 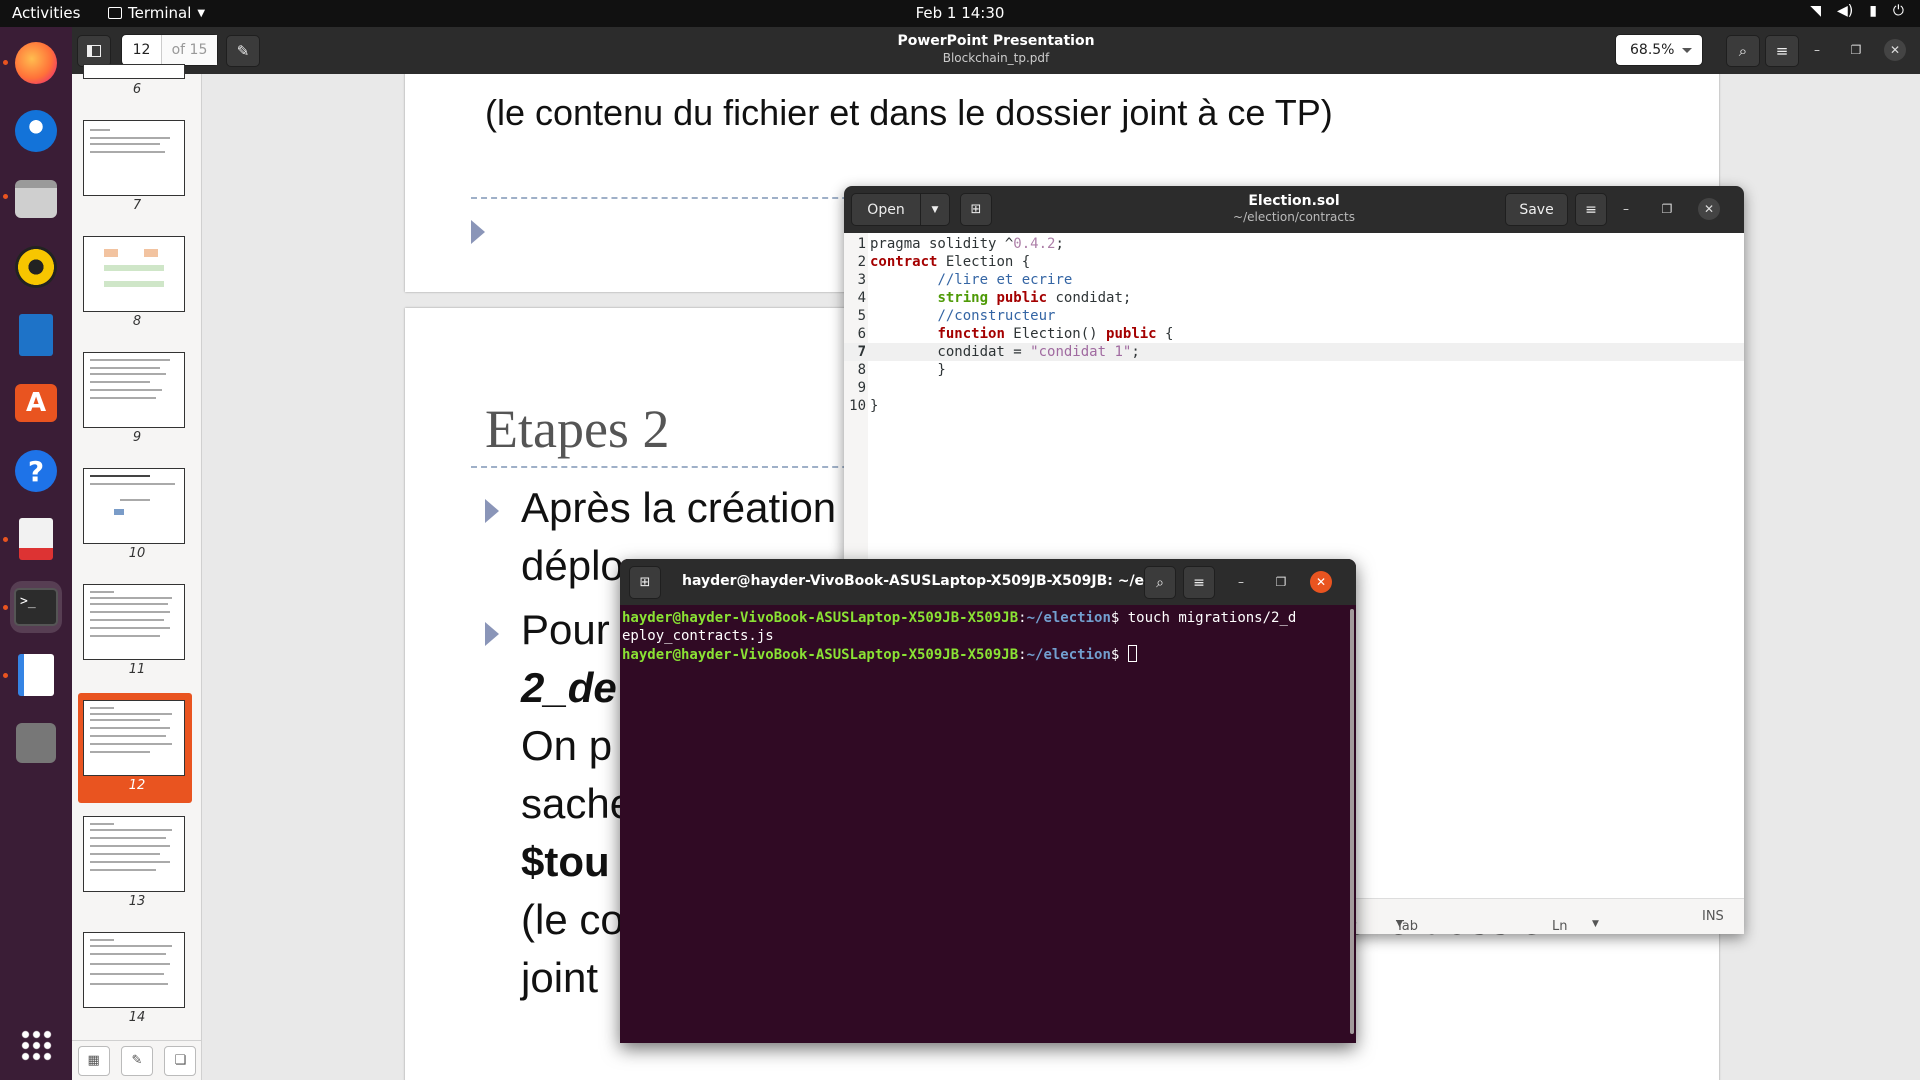 I want to click on bullet-2-line-2: 2_de, so click(x=569, y=687).